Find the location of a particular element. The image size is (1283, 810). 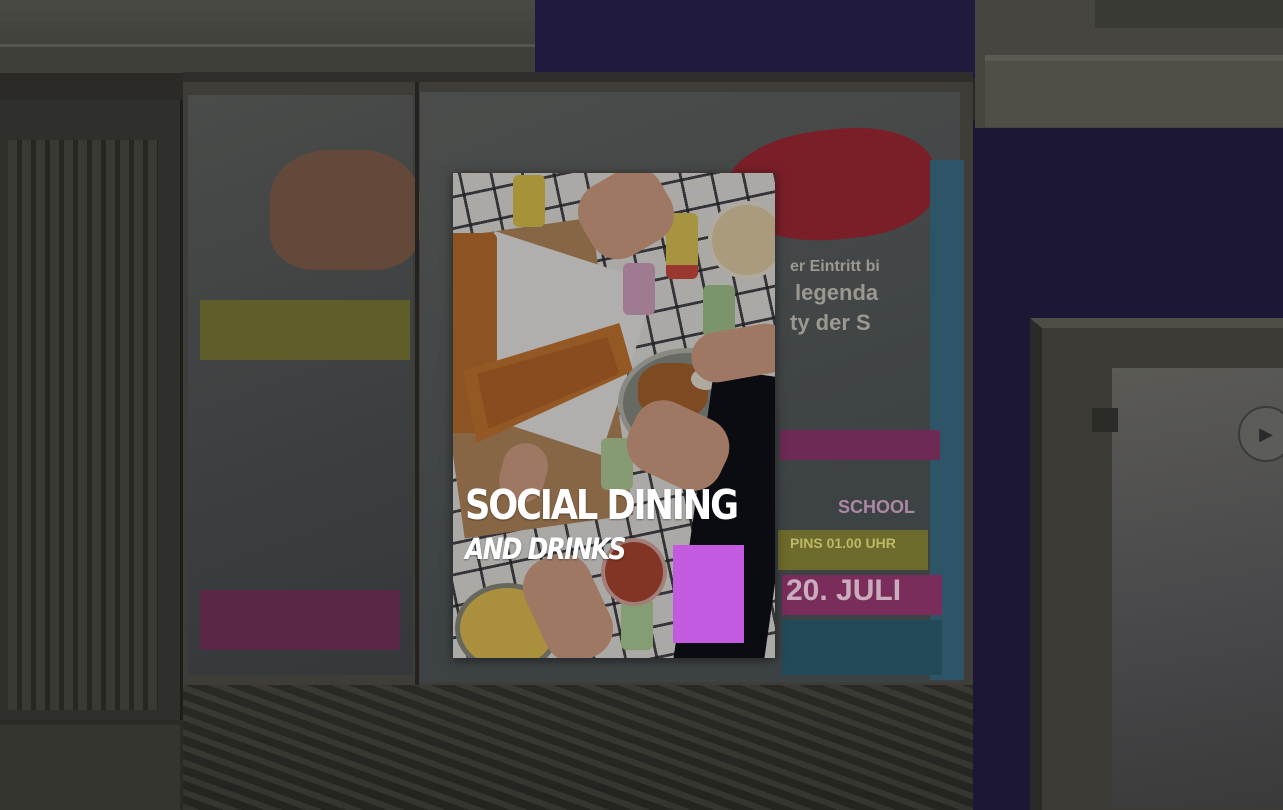

building-cornice-right is located at coordinates (1129, 64).